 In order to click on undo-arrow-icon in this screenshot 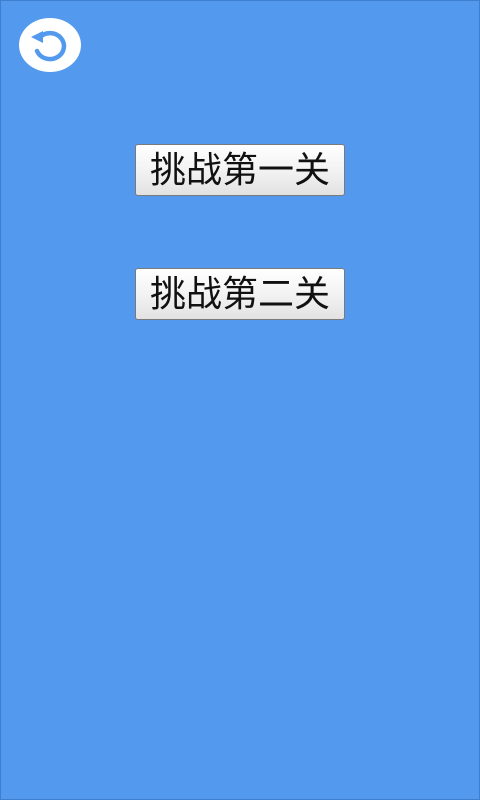, I will do `click(49, 46)`.